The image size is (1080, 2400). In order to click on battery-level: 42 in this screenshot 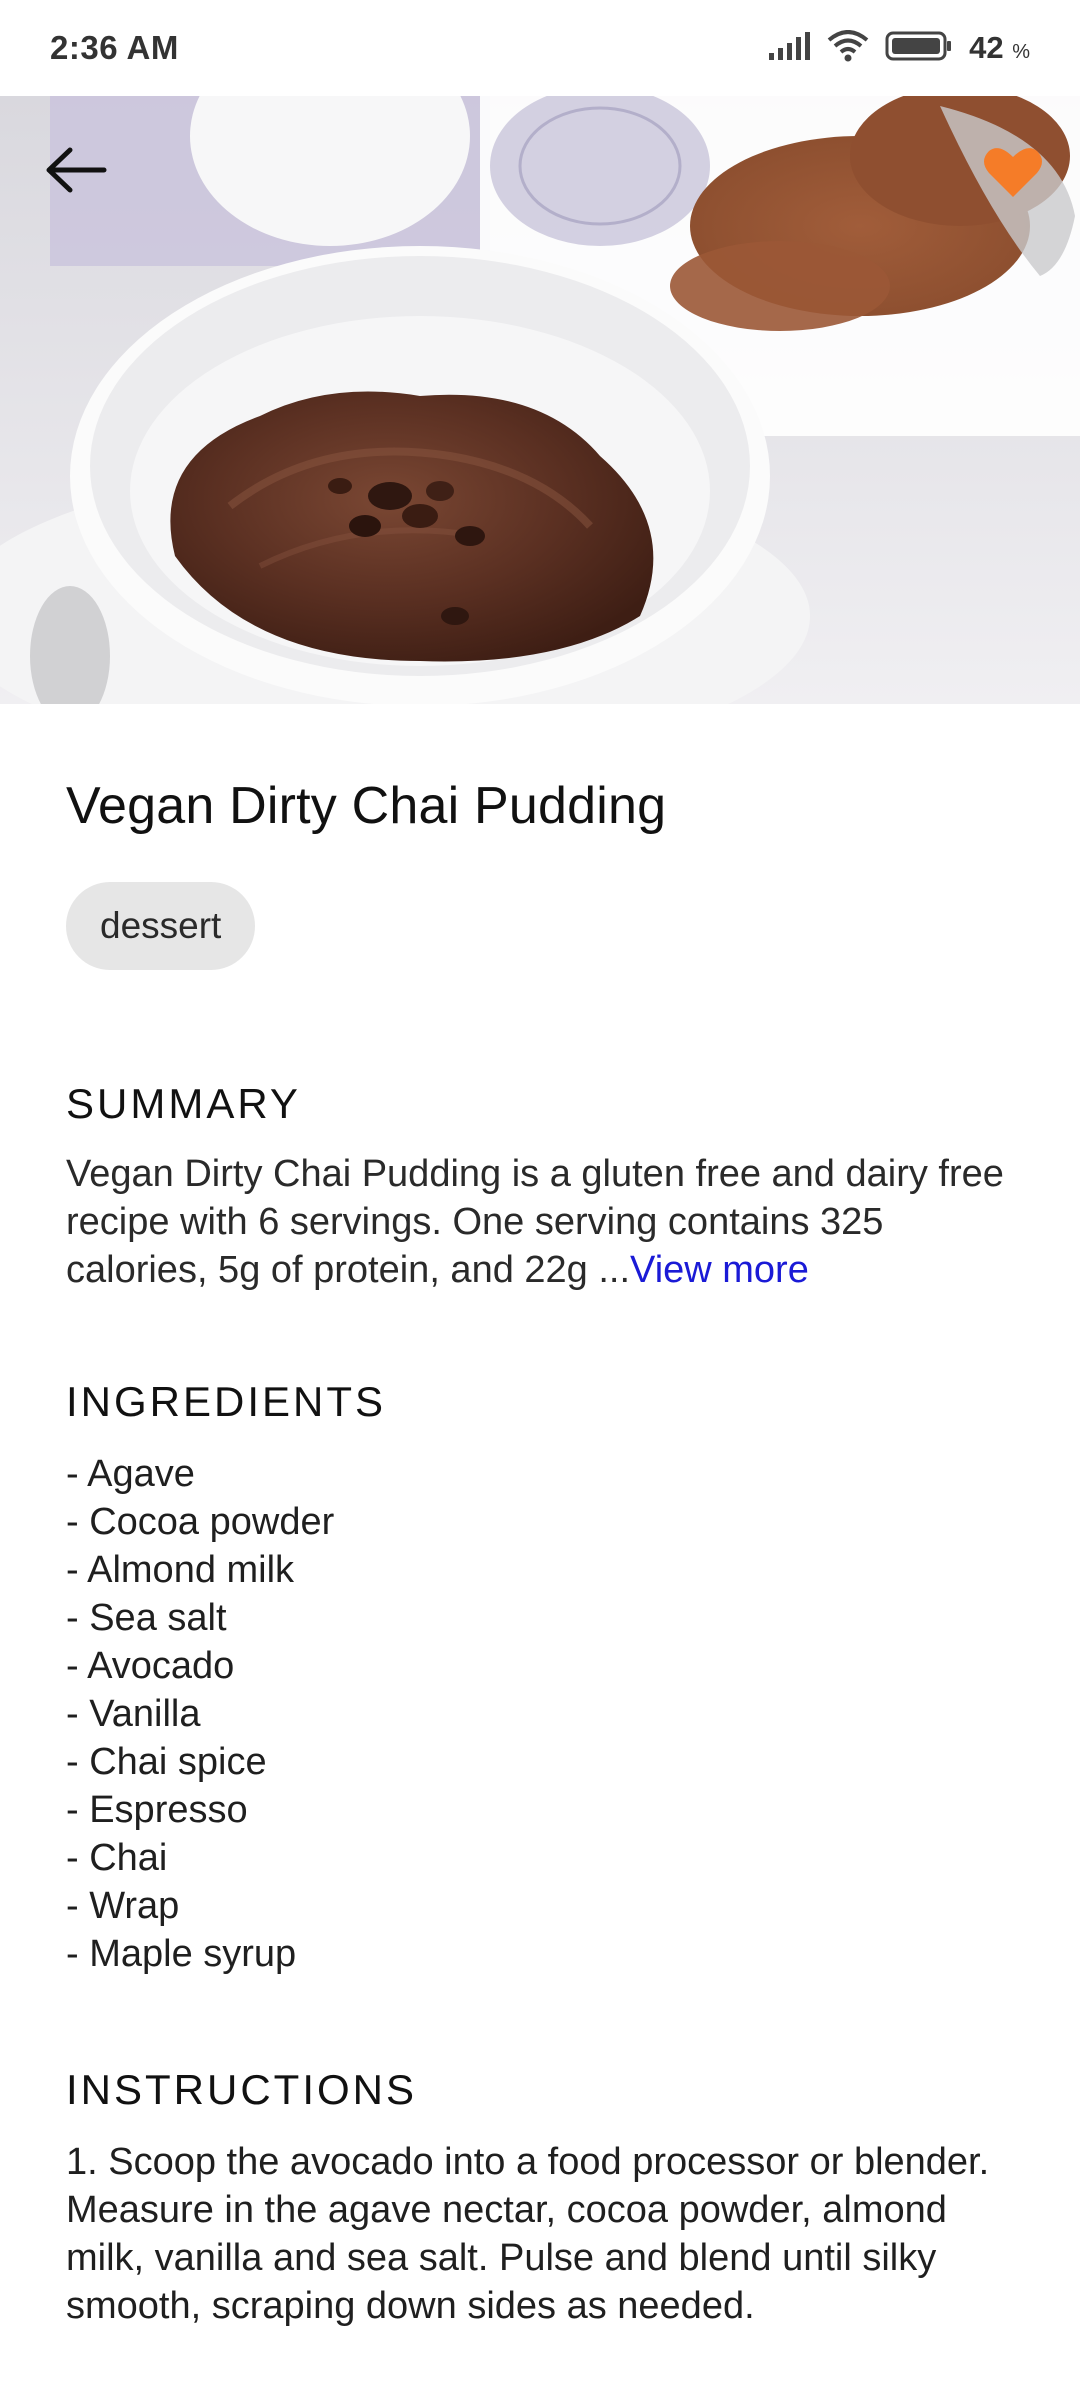, I will do `click(986, 47)`.